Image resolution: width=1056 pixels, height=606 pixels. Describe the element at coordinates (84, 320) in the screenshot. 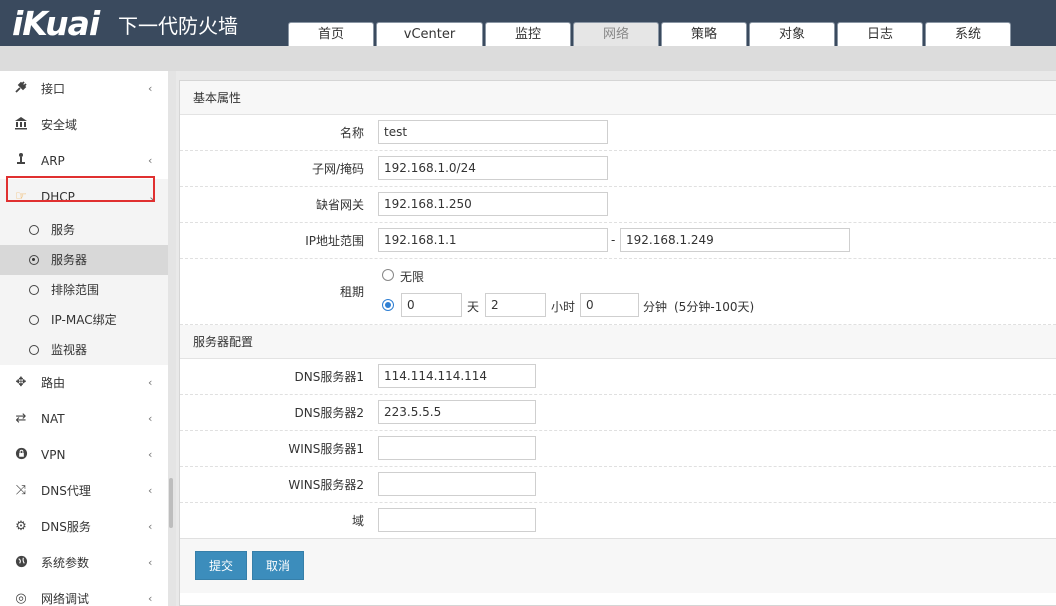

I see `sidebar-subitem-ip-mac-binding: IP-MAC绑定` at that location.